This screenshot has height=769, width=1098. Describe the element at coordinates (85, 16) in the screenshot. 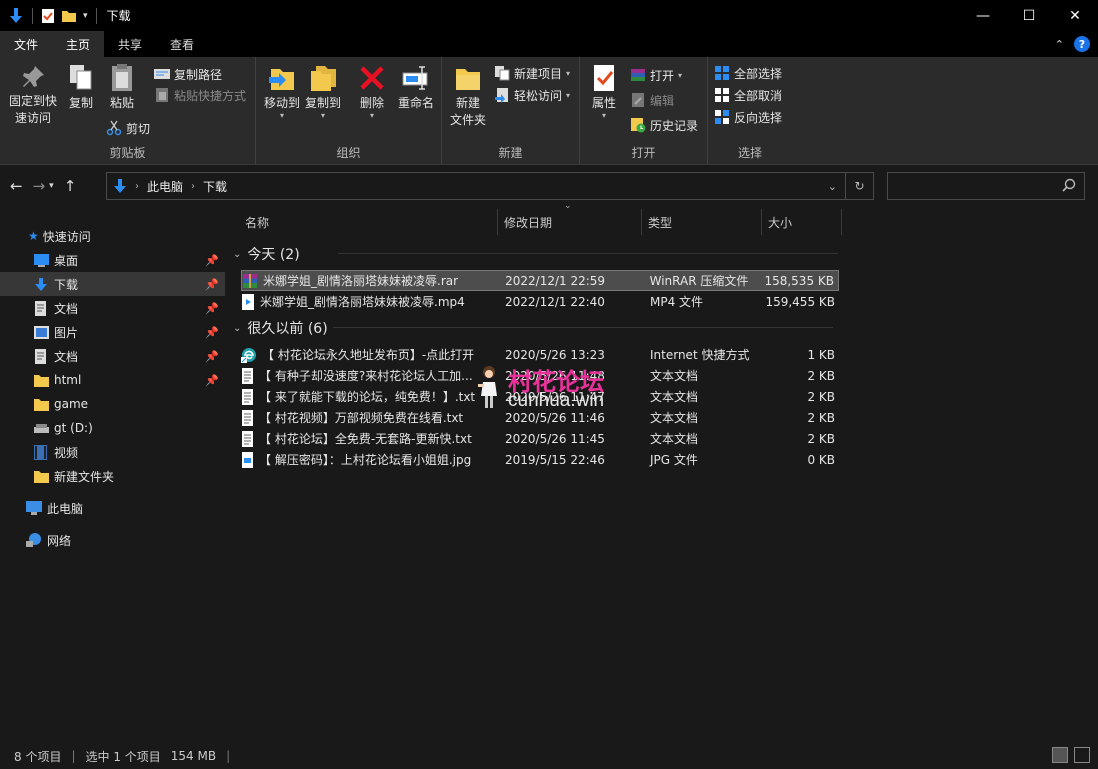

I see `customize-toolbar-icon: ▾` at that location.